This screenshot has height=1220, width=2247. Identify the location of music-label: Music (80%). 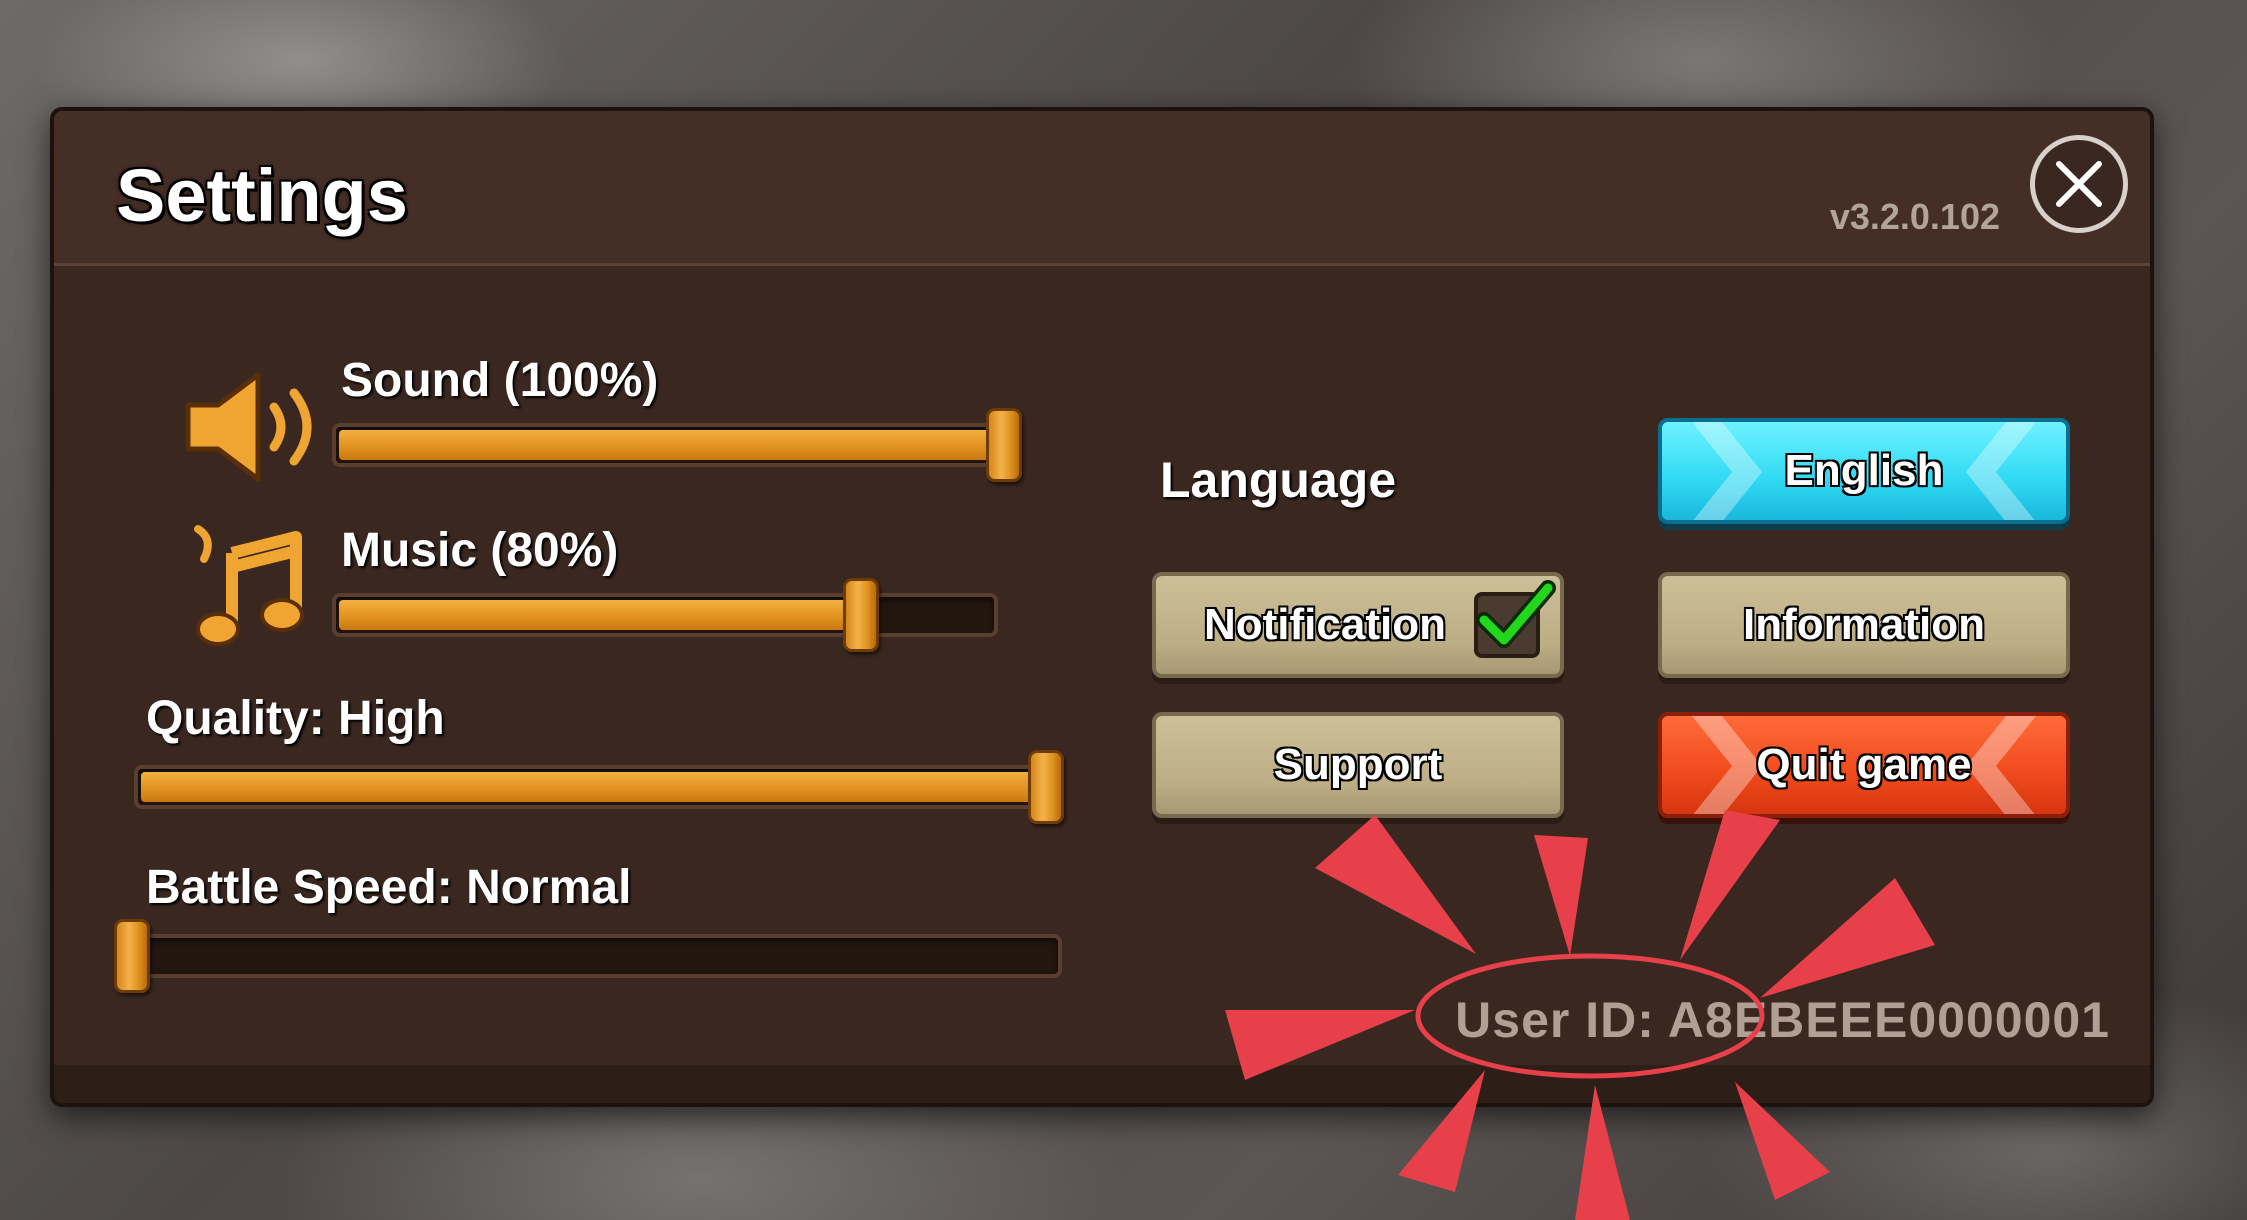
(480, 550).